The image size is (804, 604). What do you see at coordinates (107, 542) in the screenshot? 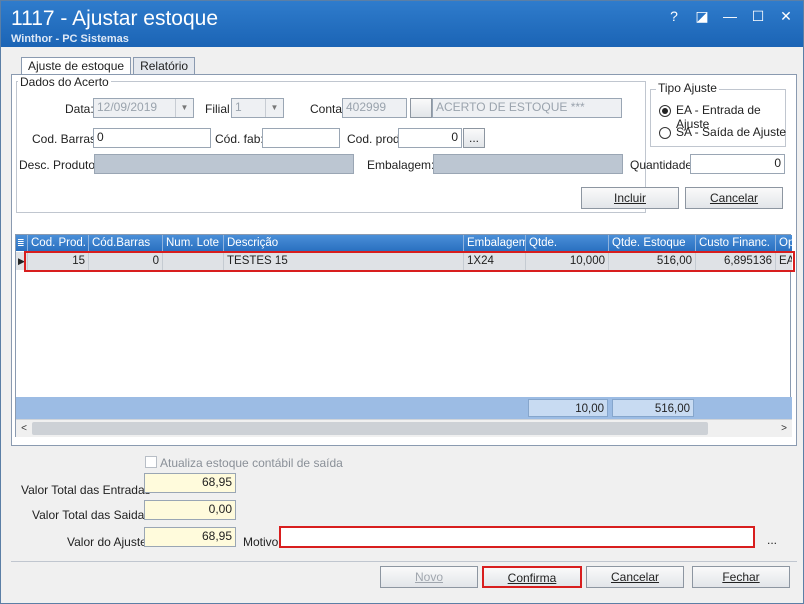
I see `valor-ajuste-label: Valor do Ajuste` at bounding box center [107, 542].